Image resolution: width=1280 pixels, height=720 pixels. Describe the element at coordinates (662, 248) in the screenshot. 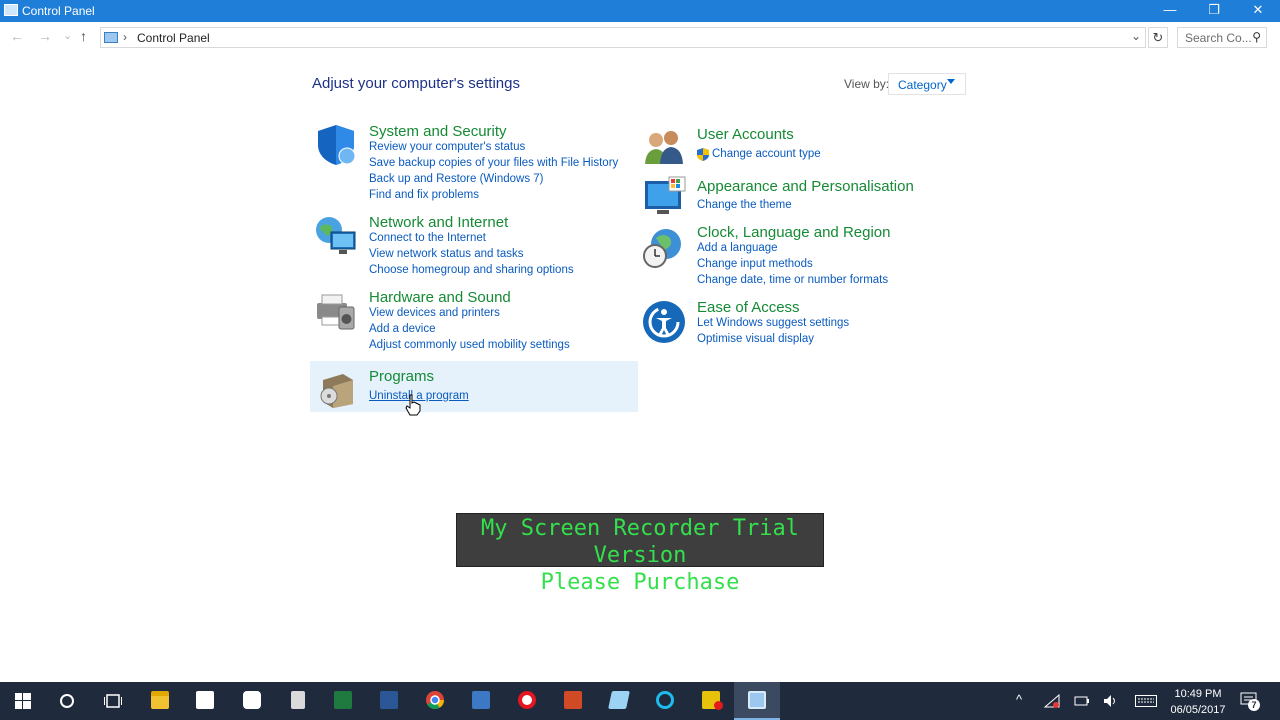

I see `clock-globe-icon` at that location.